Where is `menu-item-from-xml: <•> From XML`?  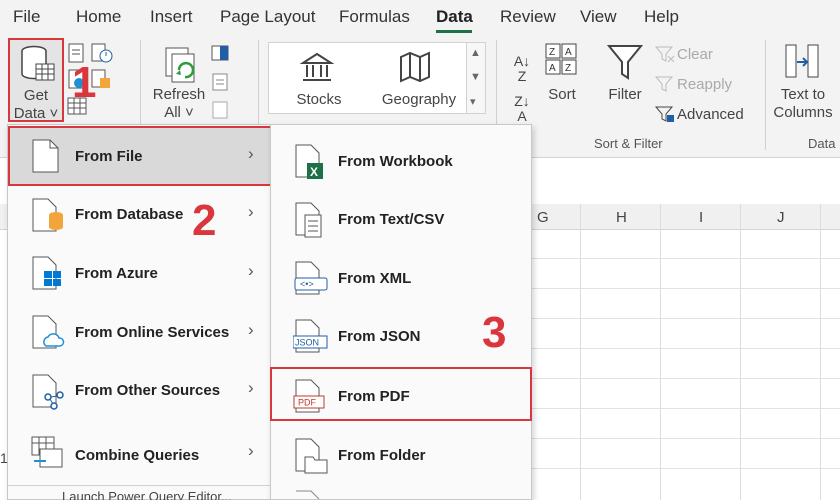
menu-item-from-xml: <•> From XML is located at coordinates (401, 277).